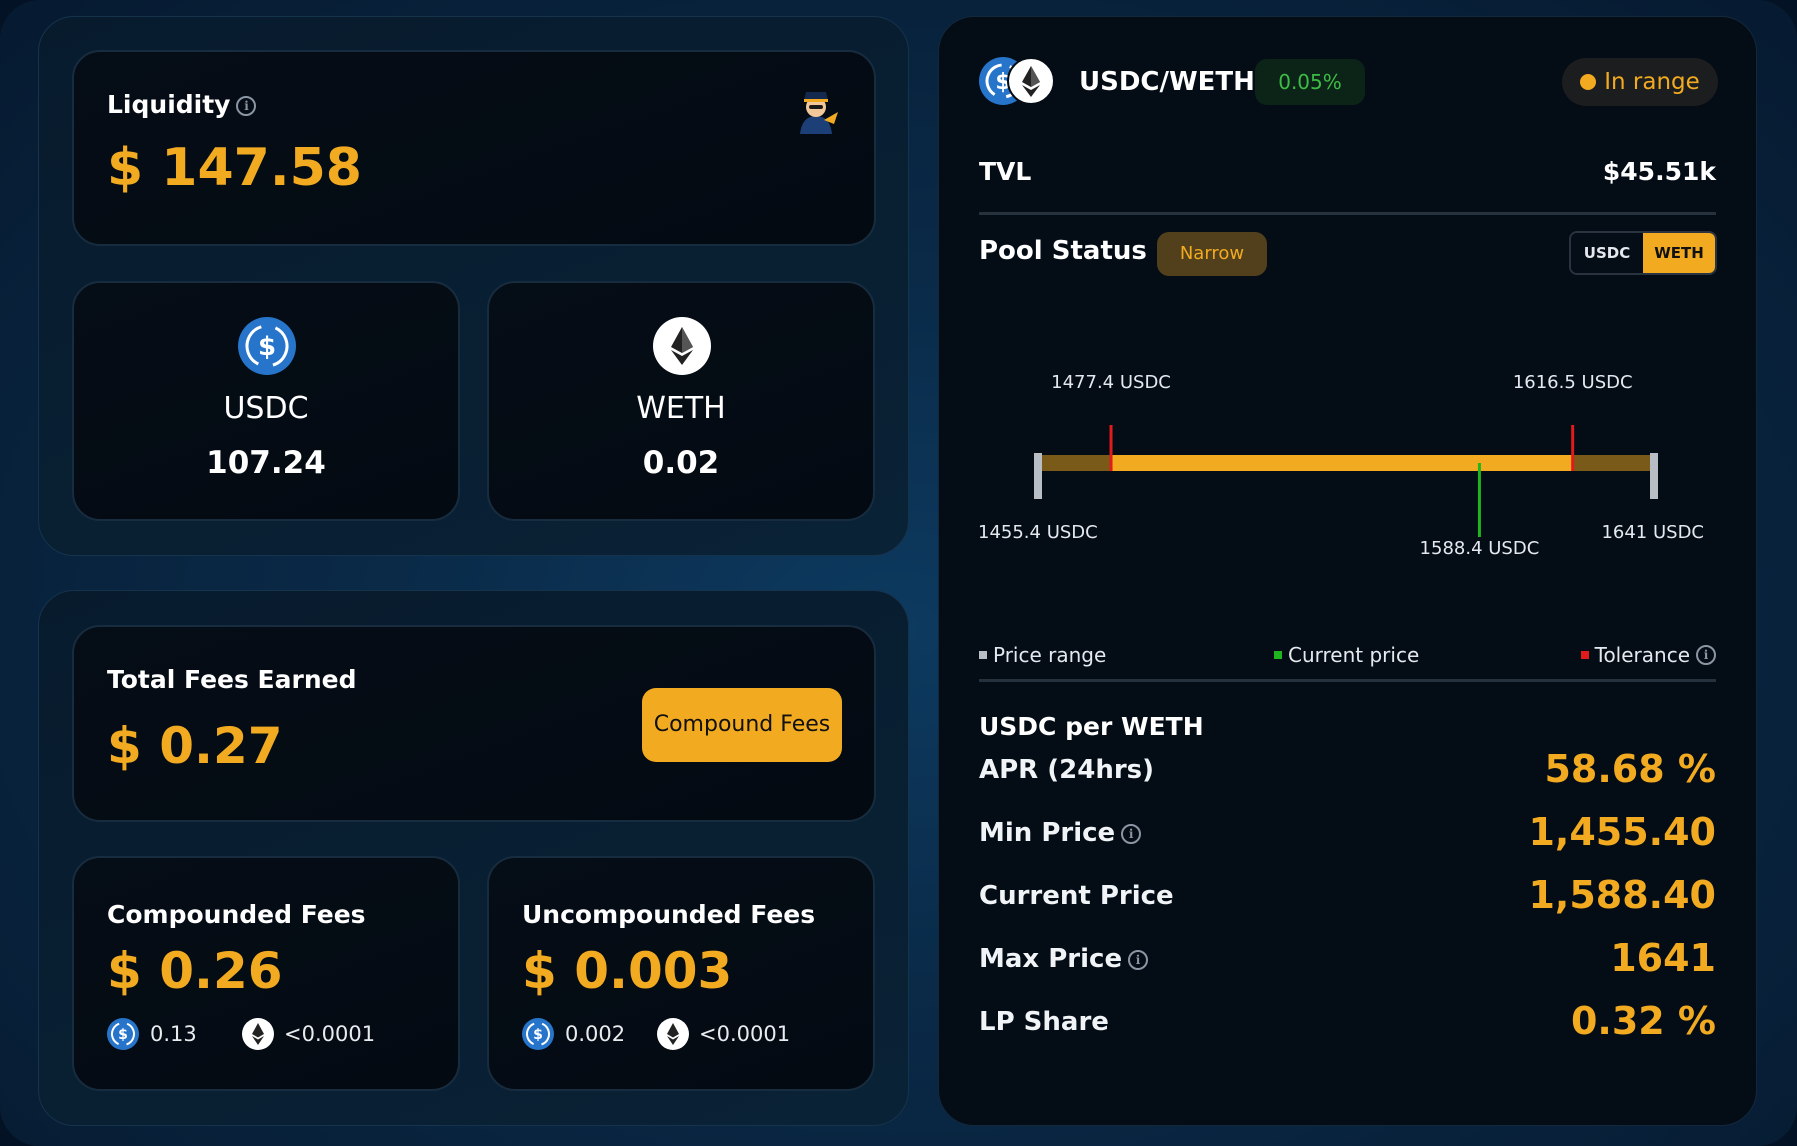 The height and width of the screenshot is (1146, 1797). I want to click on compound-fees-button: Compound Fees, so click(742, 725).